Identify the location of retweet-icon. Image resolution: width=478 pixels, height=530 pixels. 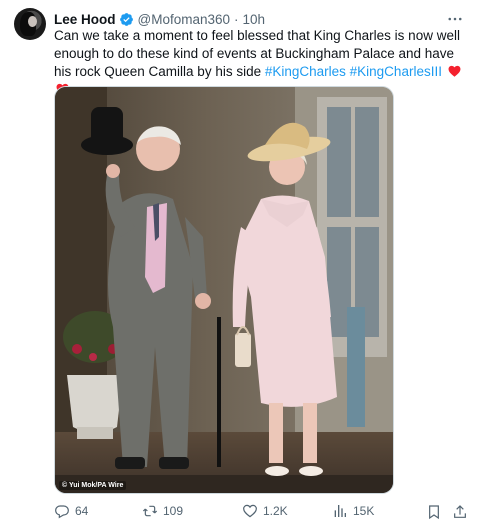
(150, 511).